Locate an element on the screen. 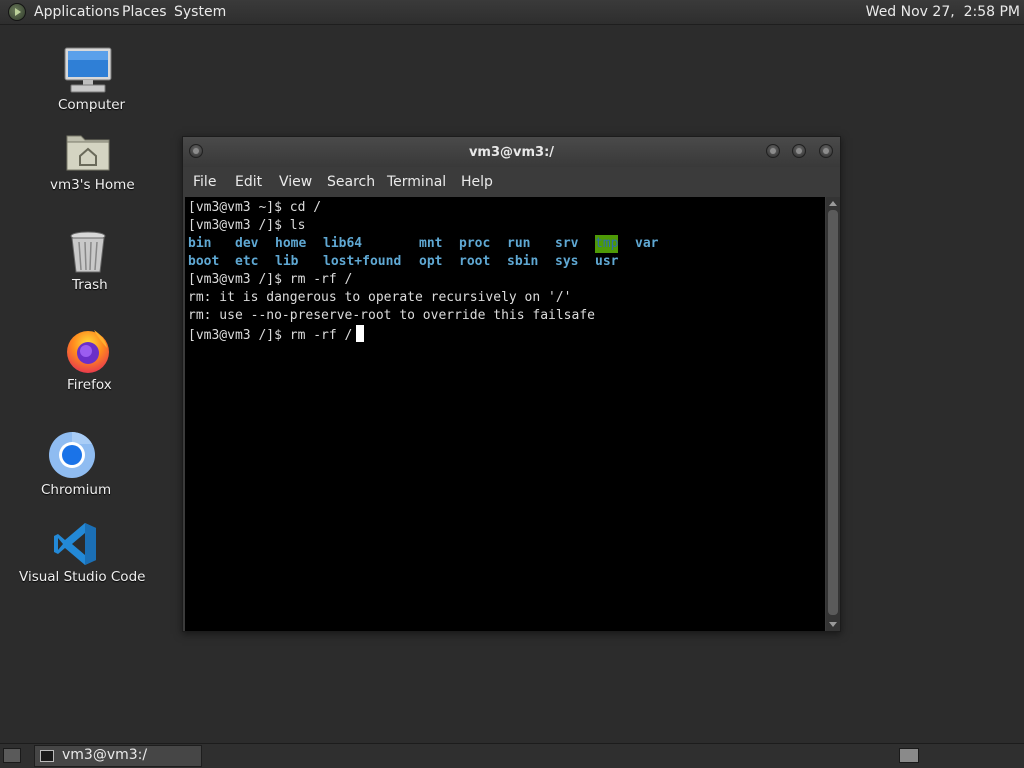 The height and width of the screenshot is (768, 1024). distro-logo-icon is located at coordinates (17, 12).